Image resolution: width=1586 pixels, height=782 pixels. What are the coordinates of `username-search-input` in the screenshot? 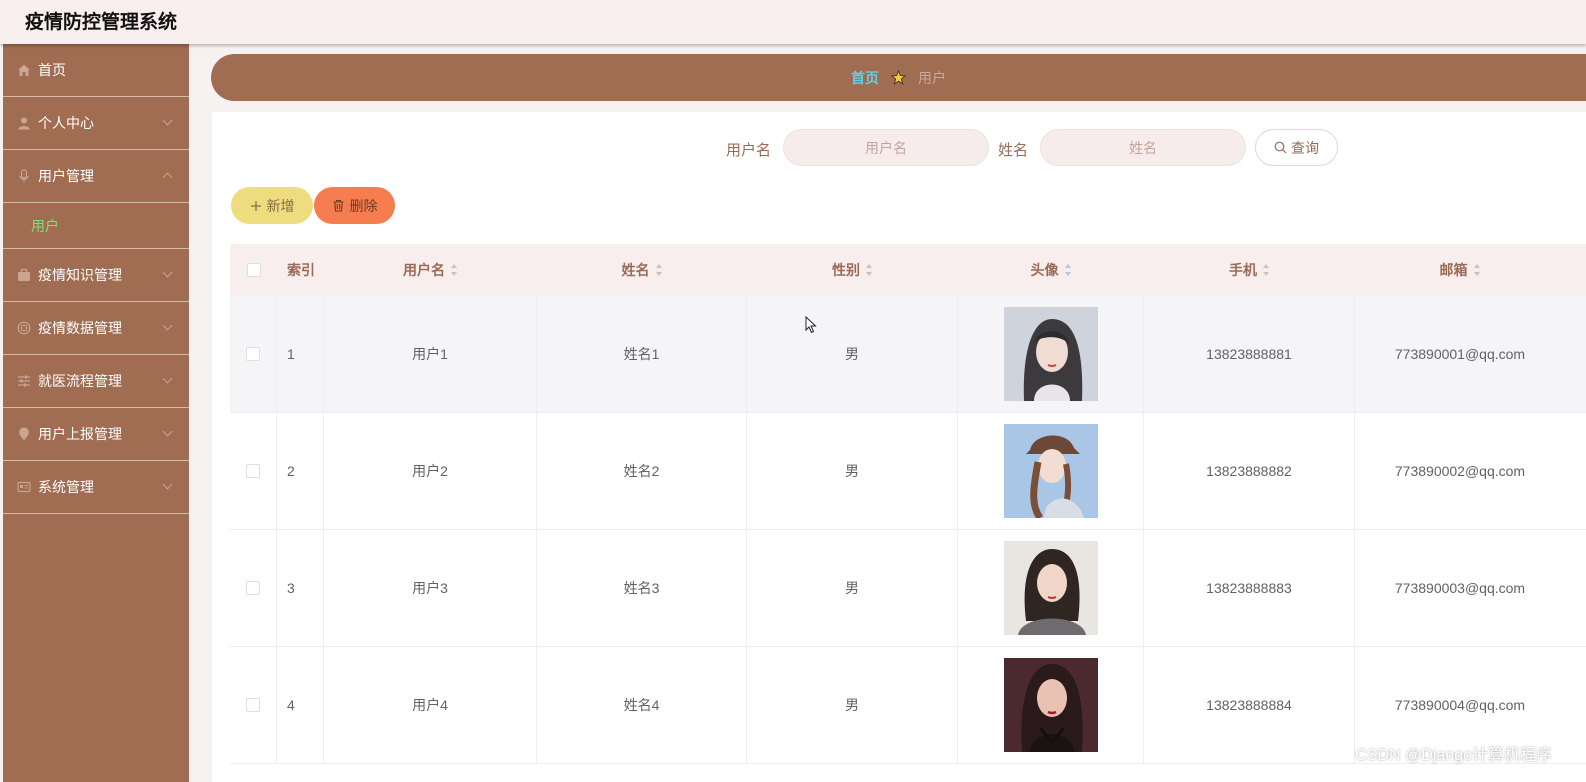 It's located at (886, 147).